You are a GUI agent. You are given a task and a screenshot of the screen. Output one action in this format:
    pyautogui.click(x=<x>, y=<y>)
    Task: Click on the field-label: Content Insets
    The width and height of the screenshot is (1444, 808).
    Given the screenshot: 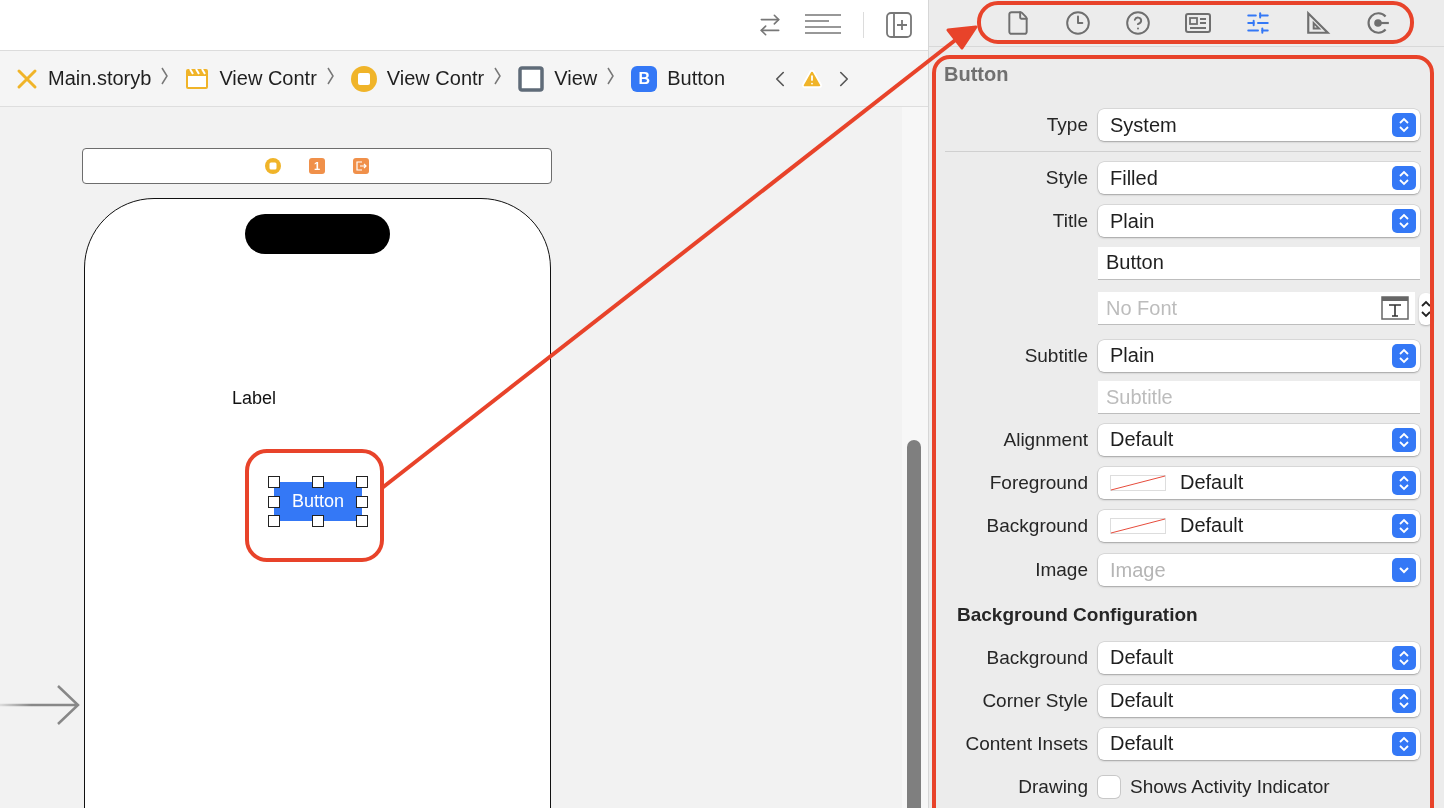 What is the action you would take?
    pyautogui.click(x=1026, y=743)
    